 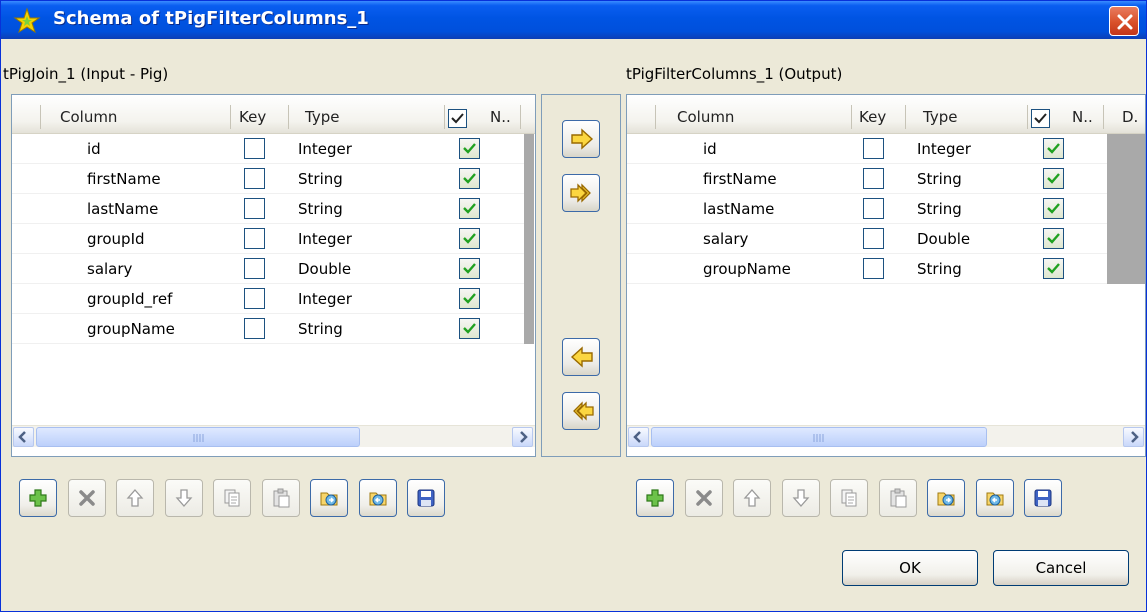 I want to click on title-bar: Schema of tPigFilterColumns_1, so click(x=573, y=20).